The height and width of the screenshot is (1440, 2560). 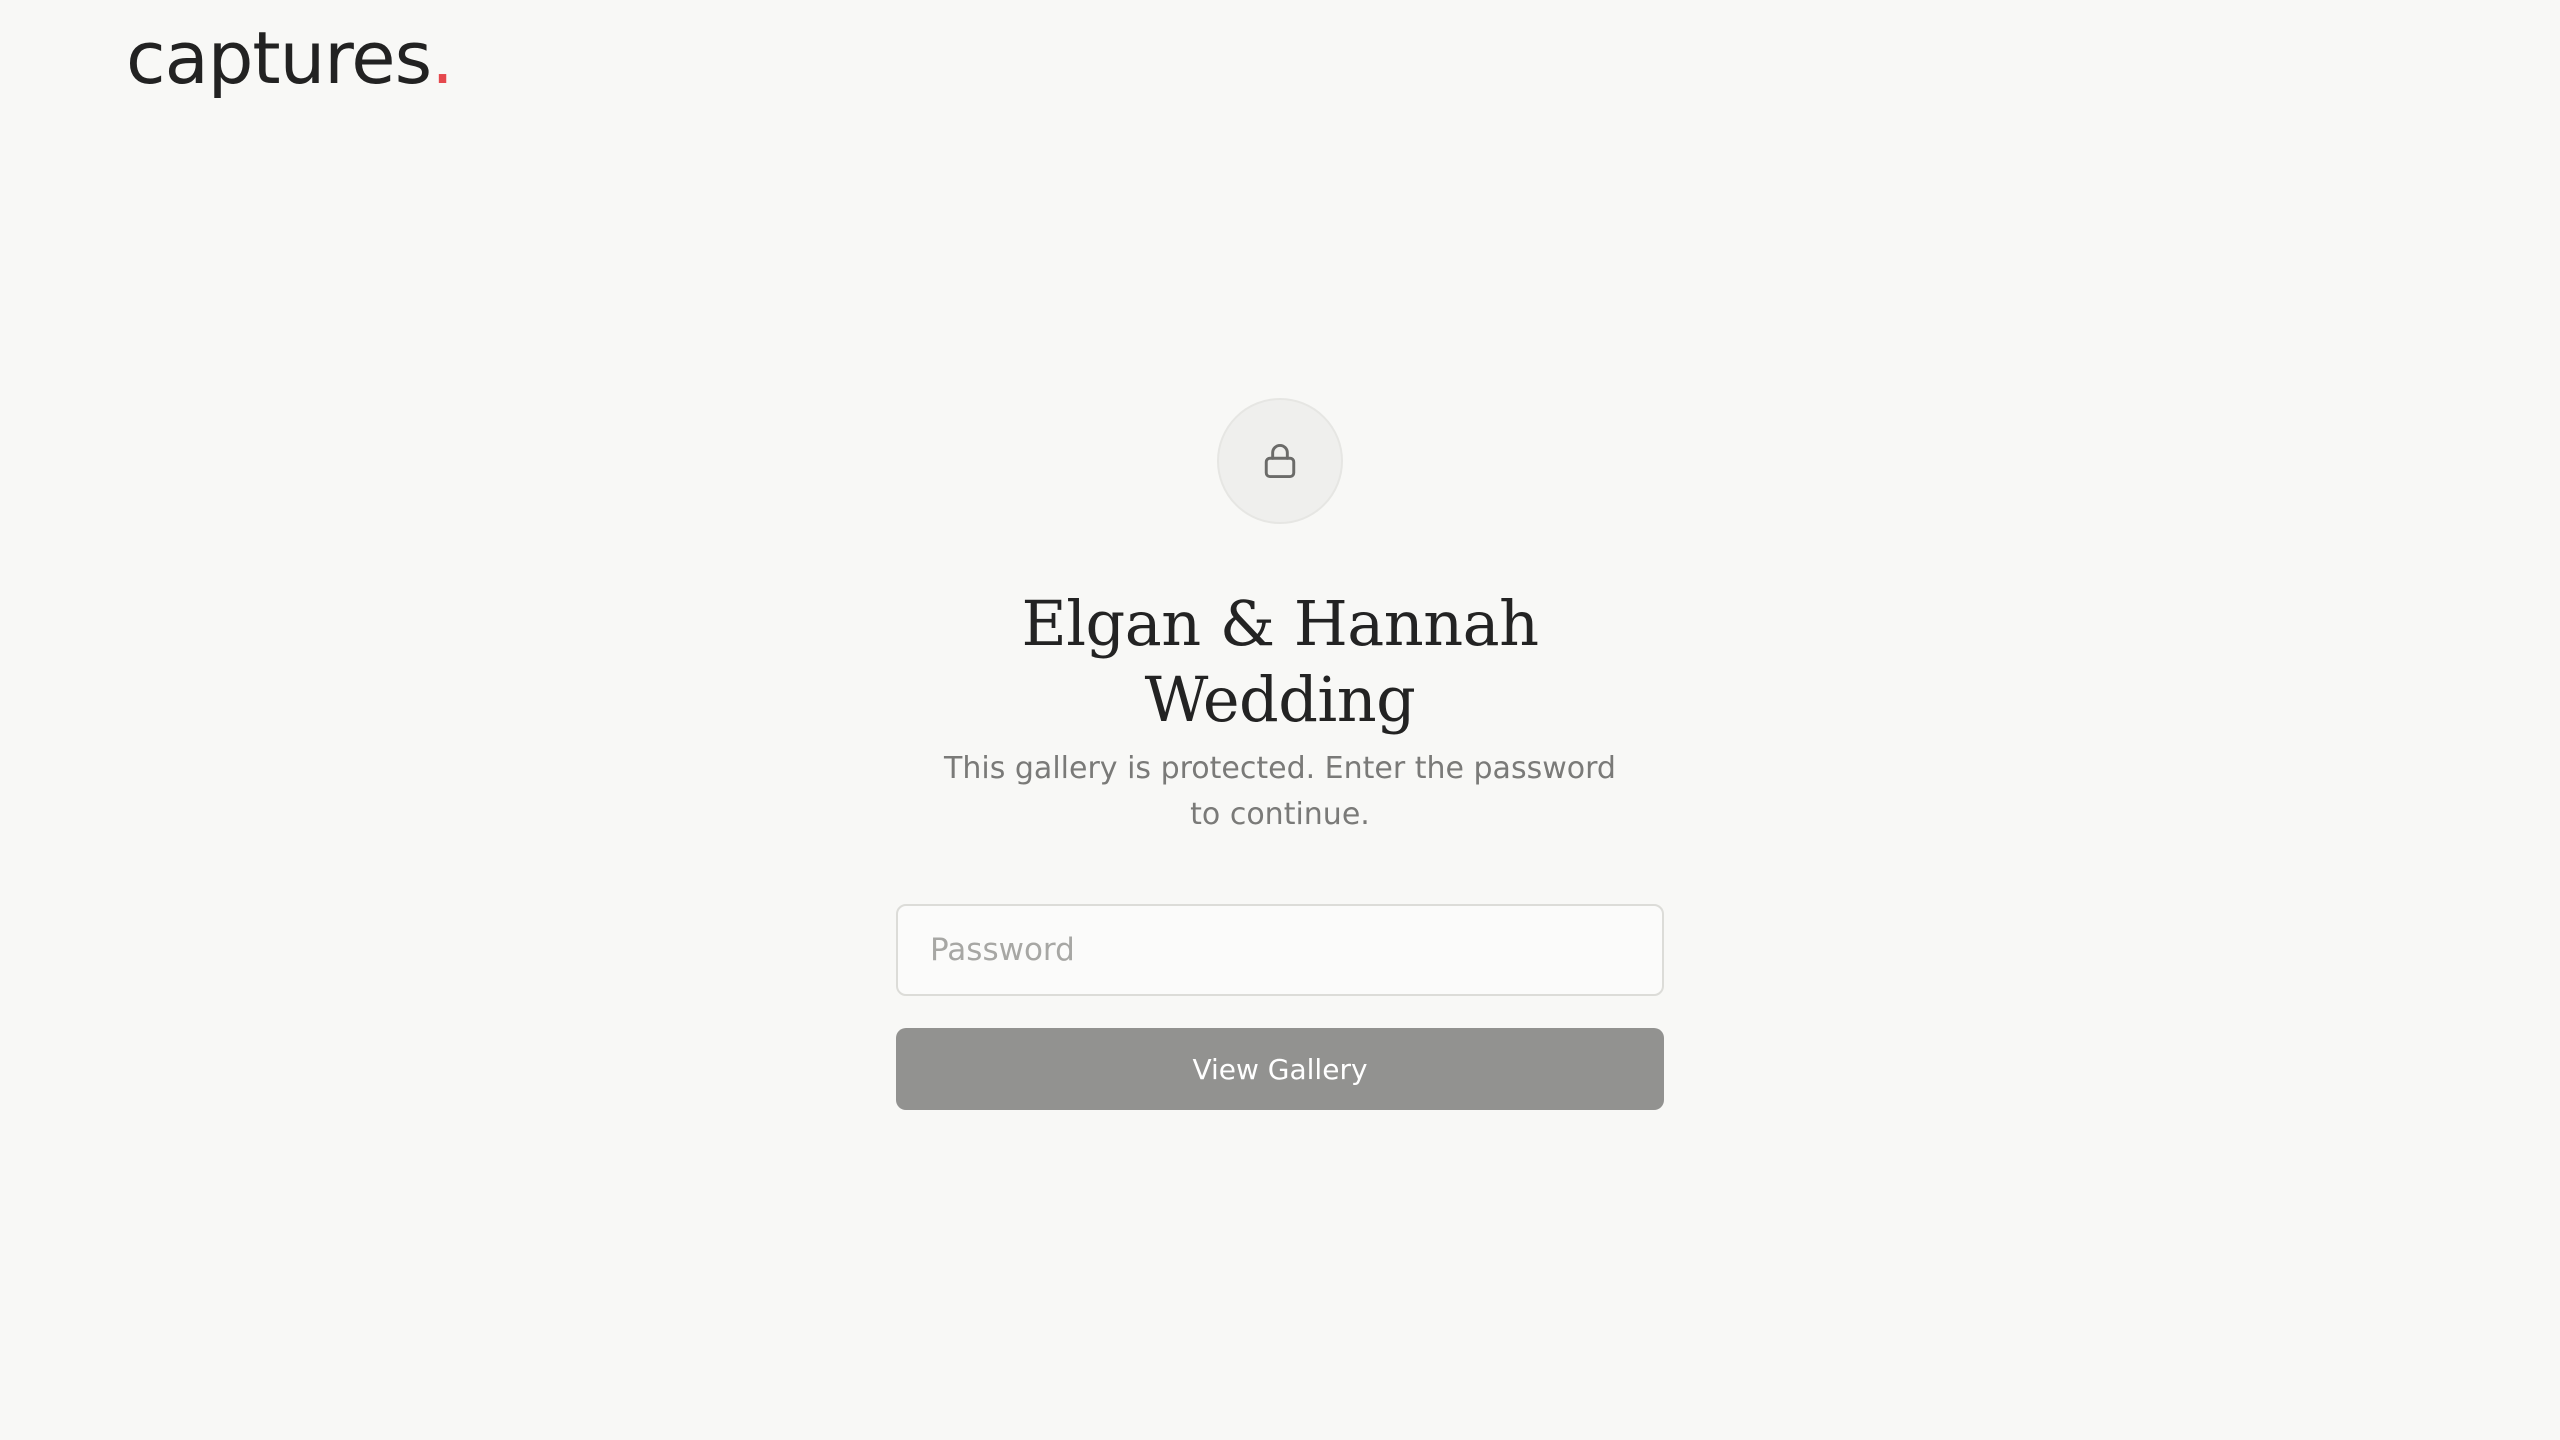 I want to click on captures-logo: captures., so click(x=290, y=58).